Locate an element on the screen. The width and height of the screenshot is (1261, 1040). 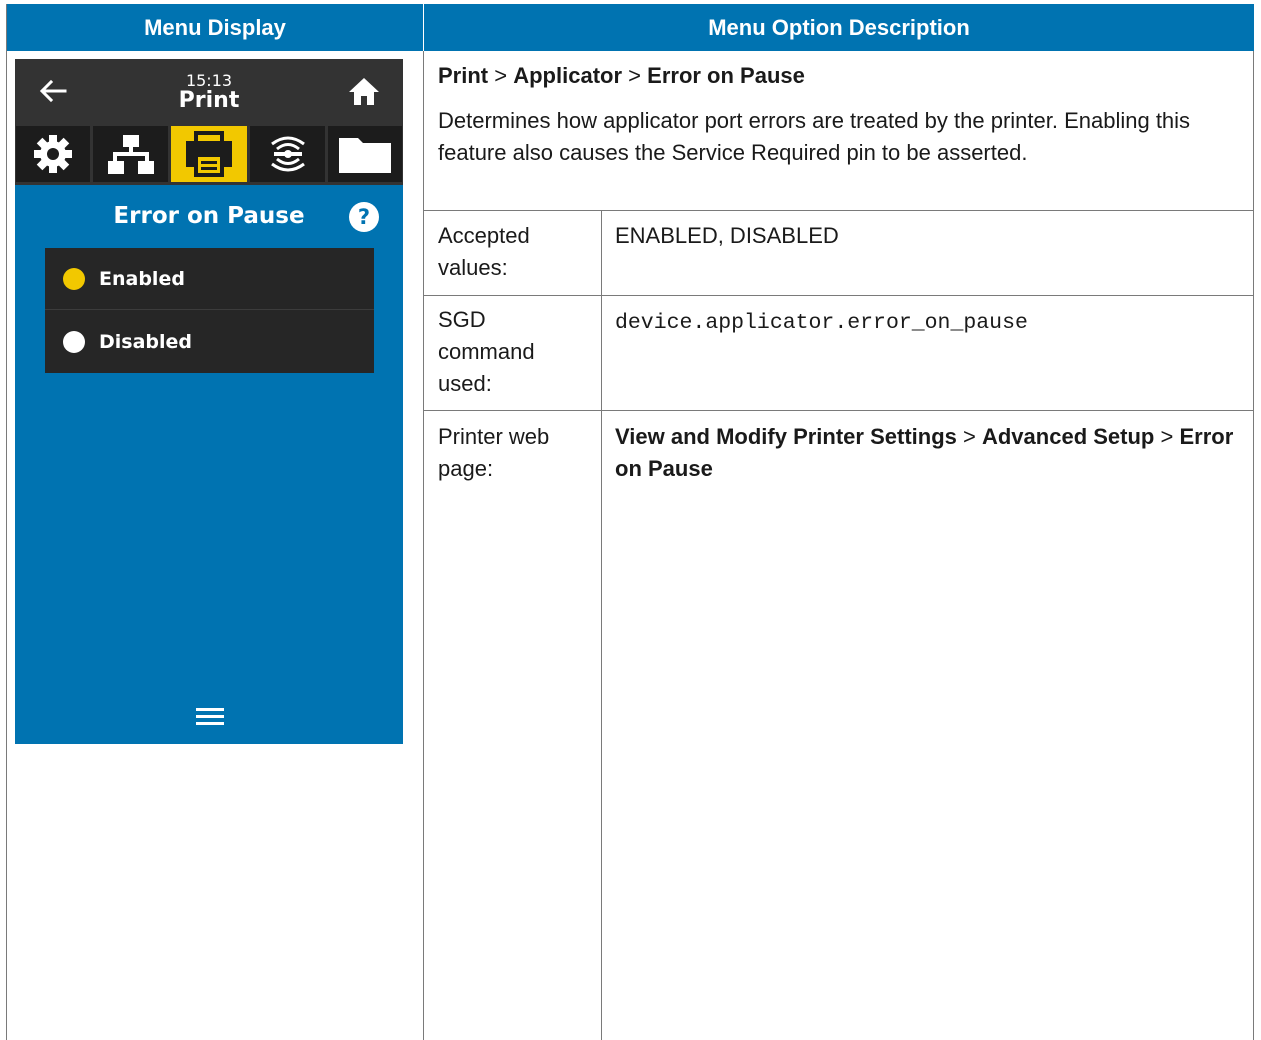
path-print: Print is located at coordinates (463, 75).